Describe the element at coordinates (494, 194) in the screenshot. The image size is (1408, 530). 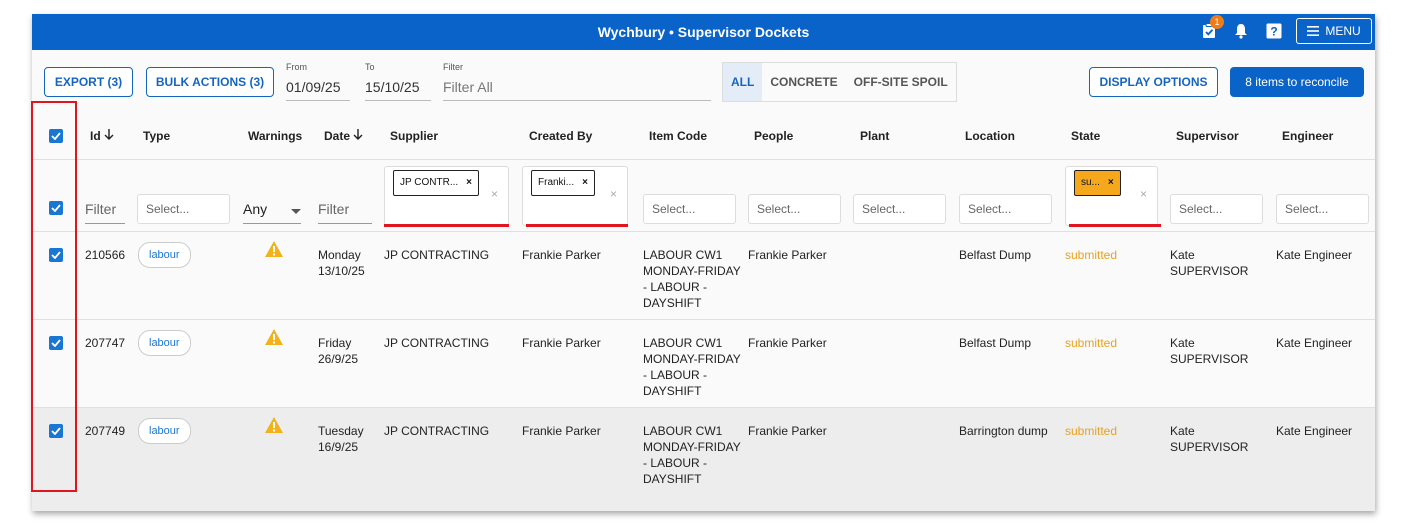
I see `supplier-clear-icon: ×` at that location.